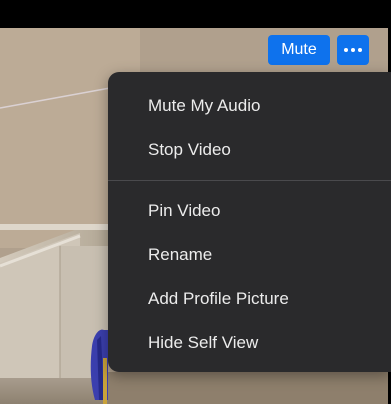 The image size is (391, 404). What do you see at coordinates (249, 180) in the screenshot?
I see `menu-divider` at bounding box center [249, 180].